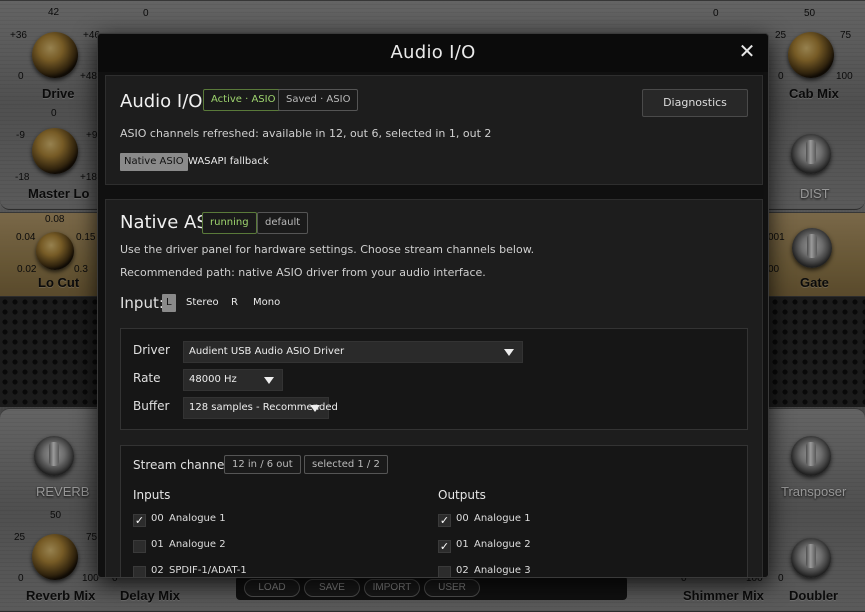  Describe the element at coordinates (208, 570) in the screenshot. I see `channel-name: SPDIF-1/ADAT-1` at that location.